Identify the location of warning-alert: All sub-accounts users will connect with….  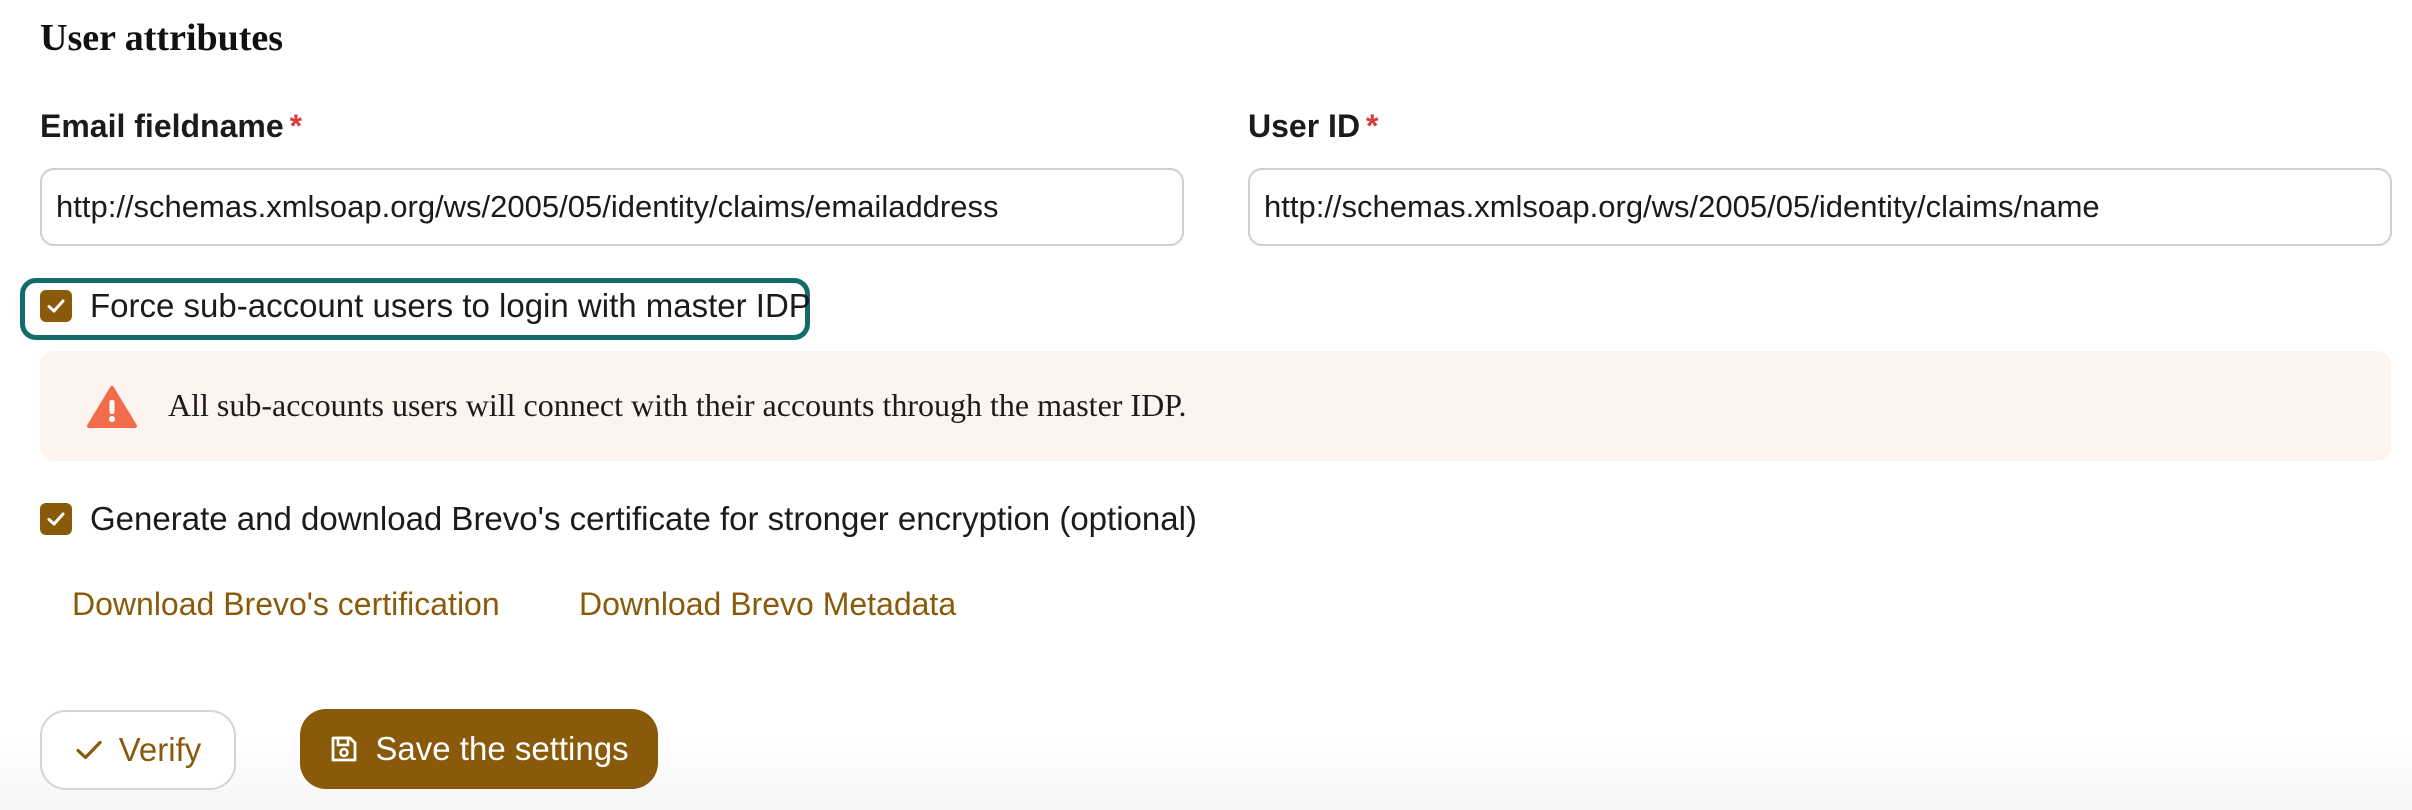
(1215, 406).